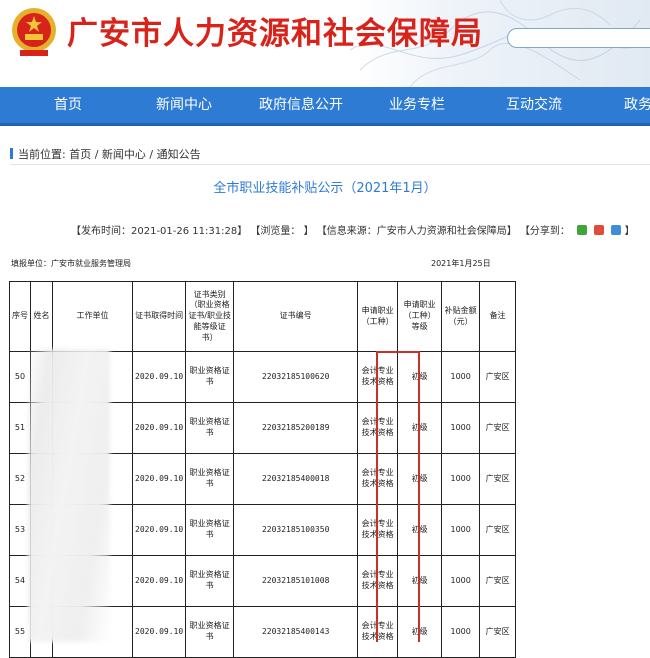 The width and height of the screenshot is (650, 658). I want to click on site-header: 广安市人力资源和社会保障局, so click(325, 43).